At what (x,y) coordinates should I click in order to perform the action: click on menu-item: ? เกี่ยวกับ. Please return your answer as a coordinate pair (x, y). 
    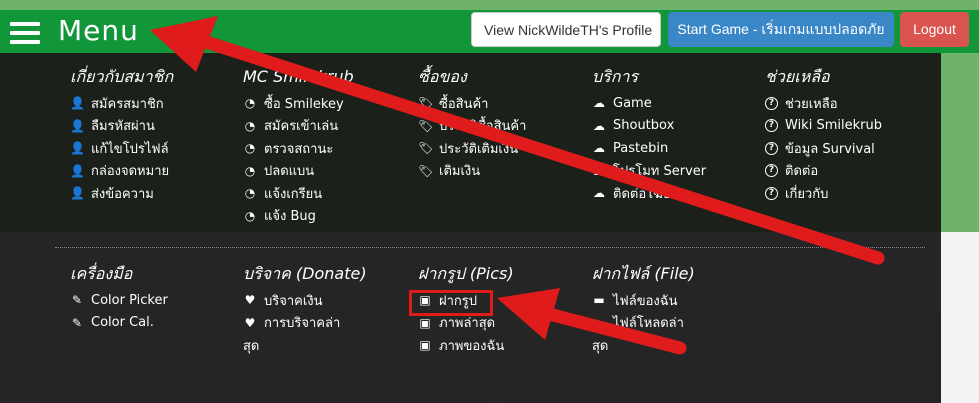
    Looking at the image, I should click on (823, 193).